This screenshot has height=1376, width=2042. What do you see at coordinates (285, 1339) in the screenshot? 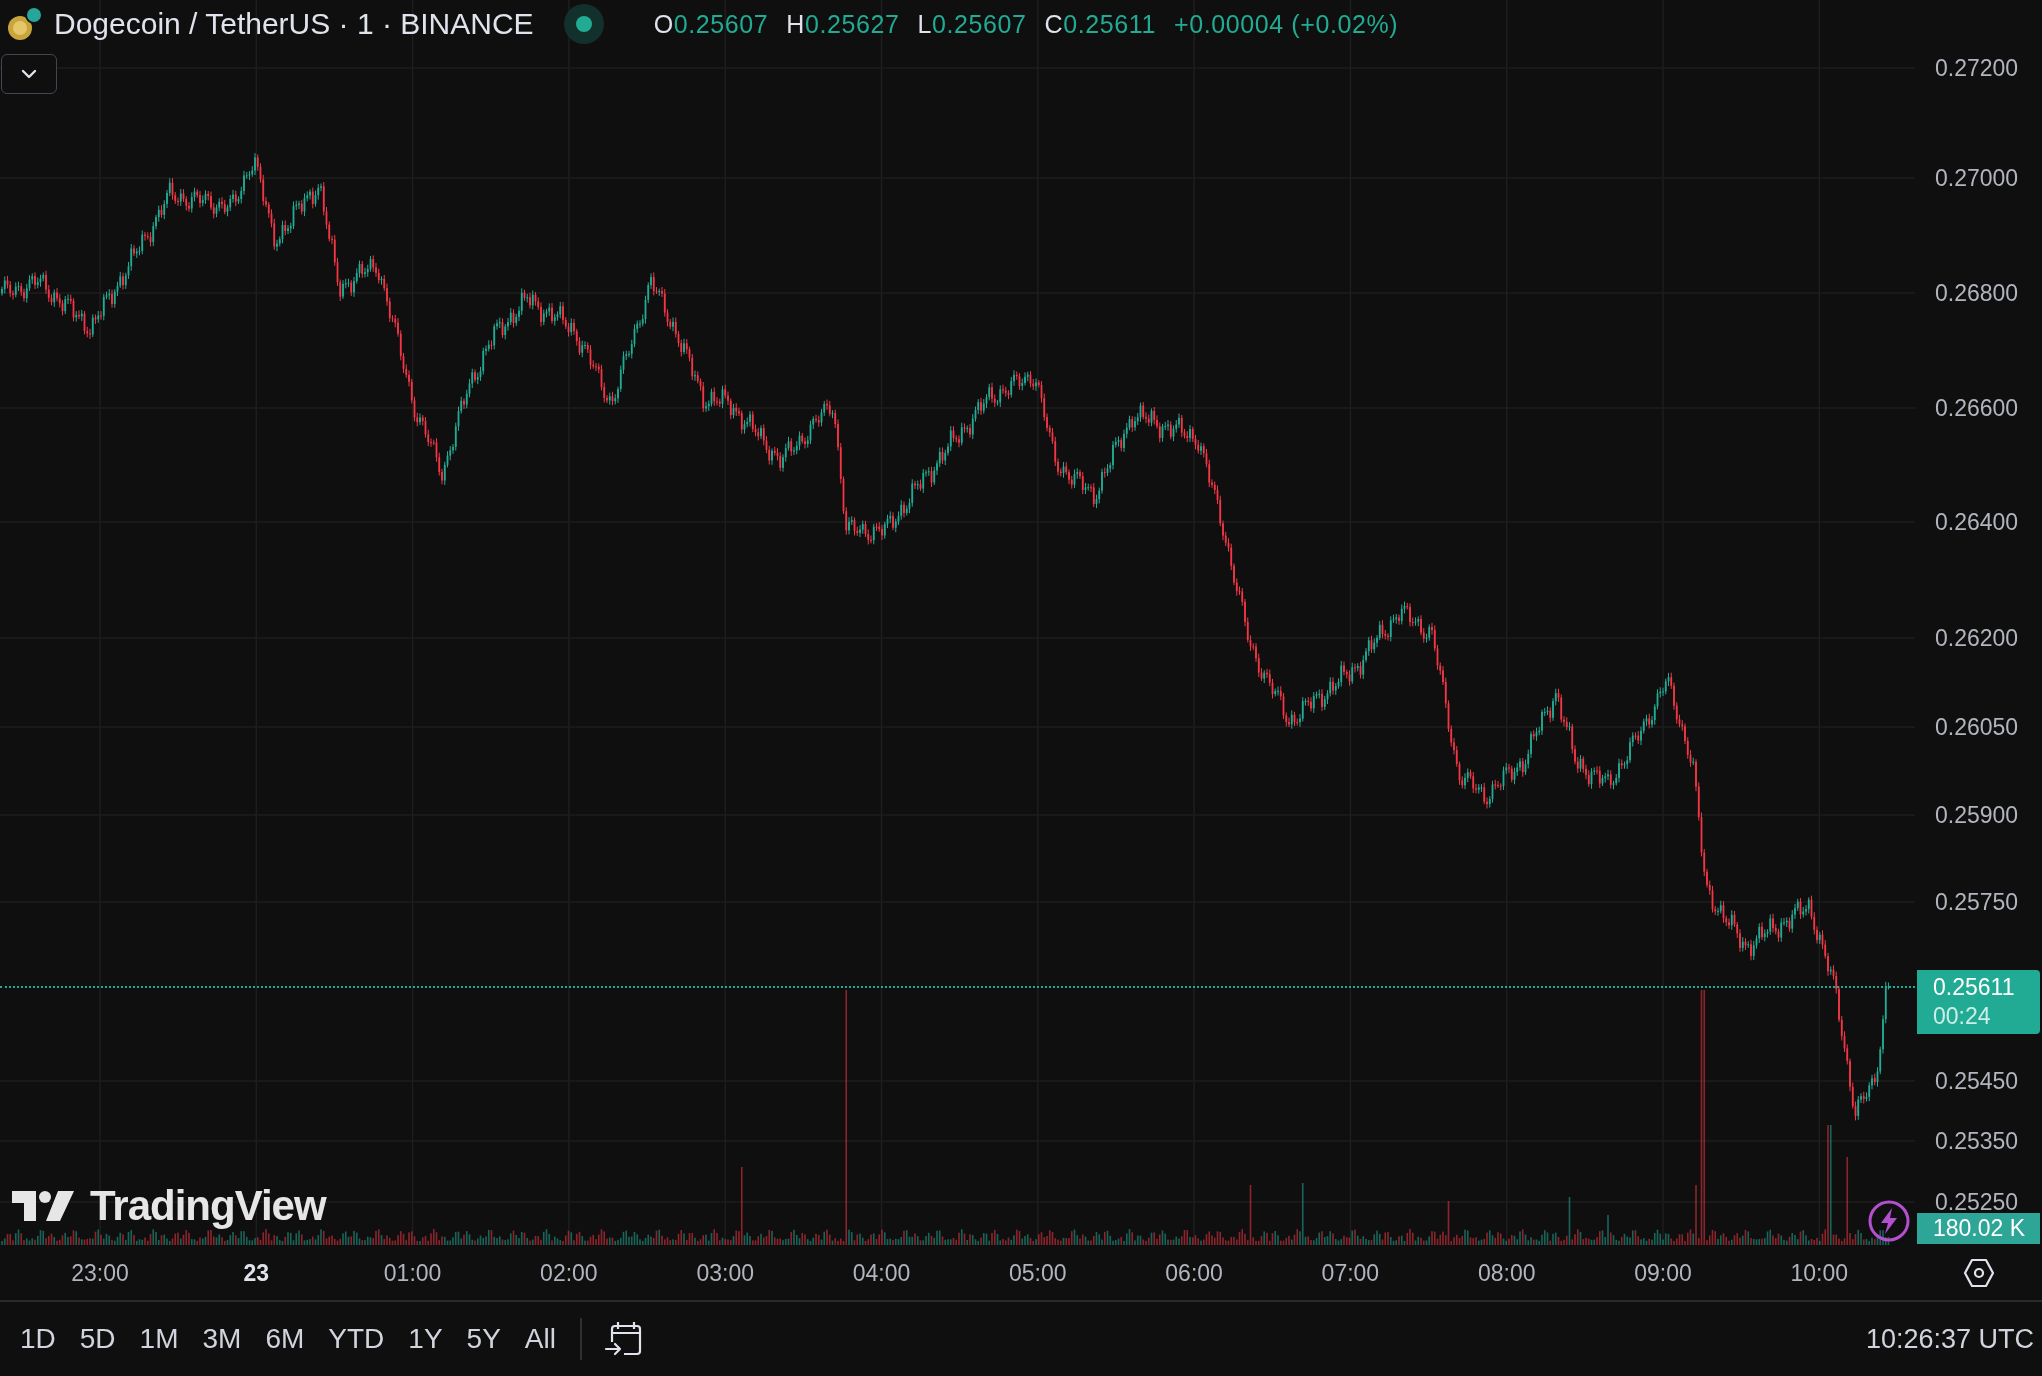
I see `range-button: 6M` at bounding box center [285, 1339].